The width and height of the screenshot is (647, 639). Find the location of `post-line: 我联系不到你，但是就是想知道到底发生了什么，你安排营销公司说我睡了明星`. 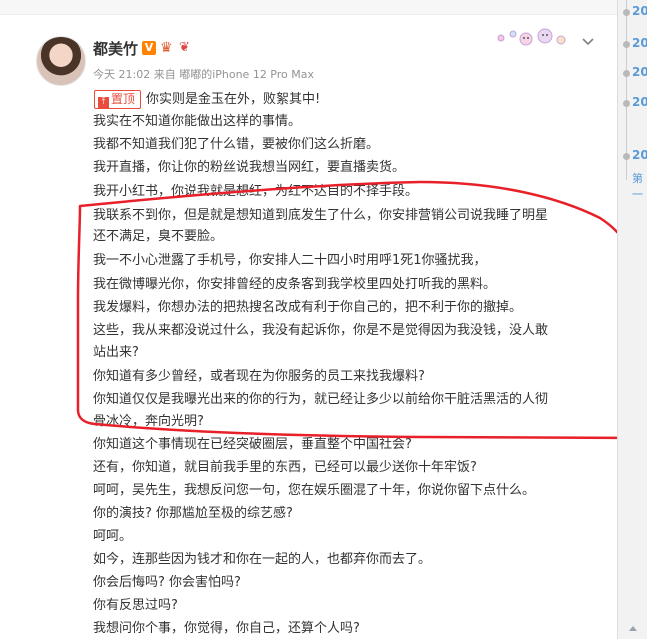

post-line: 我联系不到你，但是就是想知道到底发生了什么，你安排营销公司说我睡了明星 is located at coordinates (321, 215).